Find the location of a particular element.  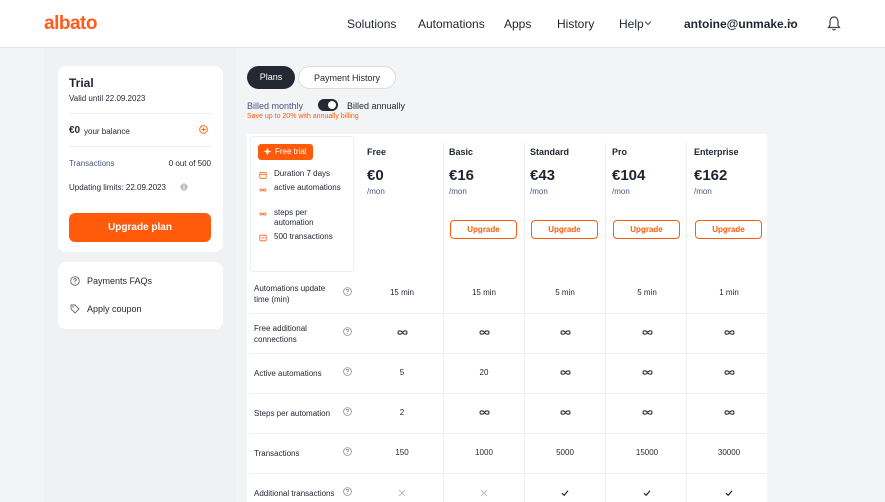

toggle-knob is located at coordinates (332, 105).